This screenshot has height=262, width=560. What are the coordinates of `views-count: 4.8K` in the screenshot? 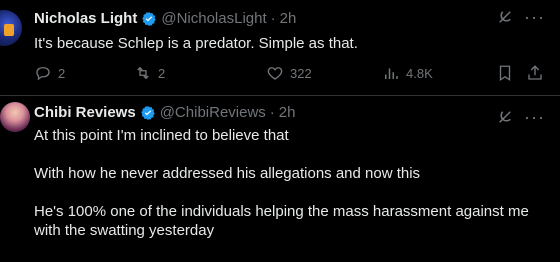 It's located at (419, 73).